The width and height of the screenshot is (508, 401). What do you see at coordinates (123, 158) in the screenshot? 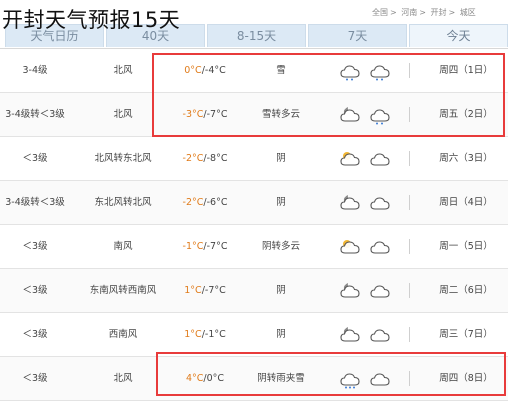
I see `wind-direction: 北风转东北风` at bounding box center [123, 158].